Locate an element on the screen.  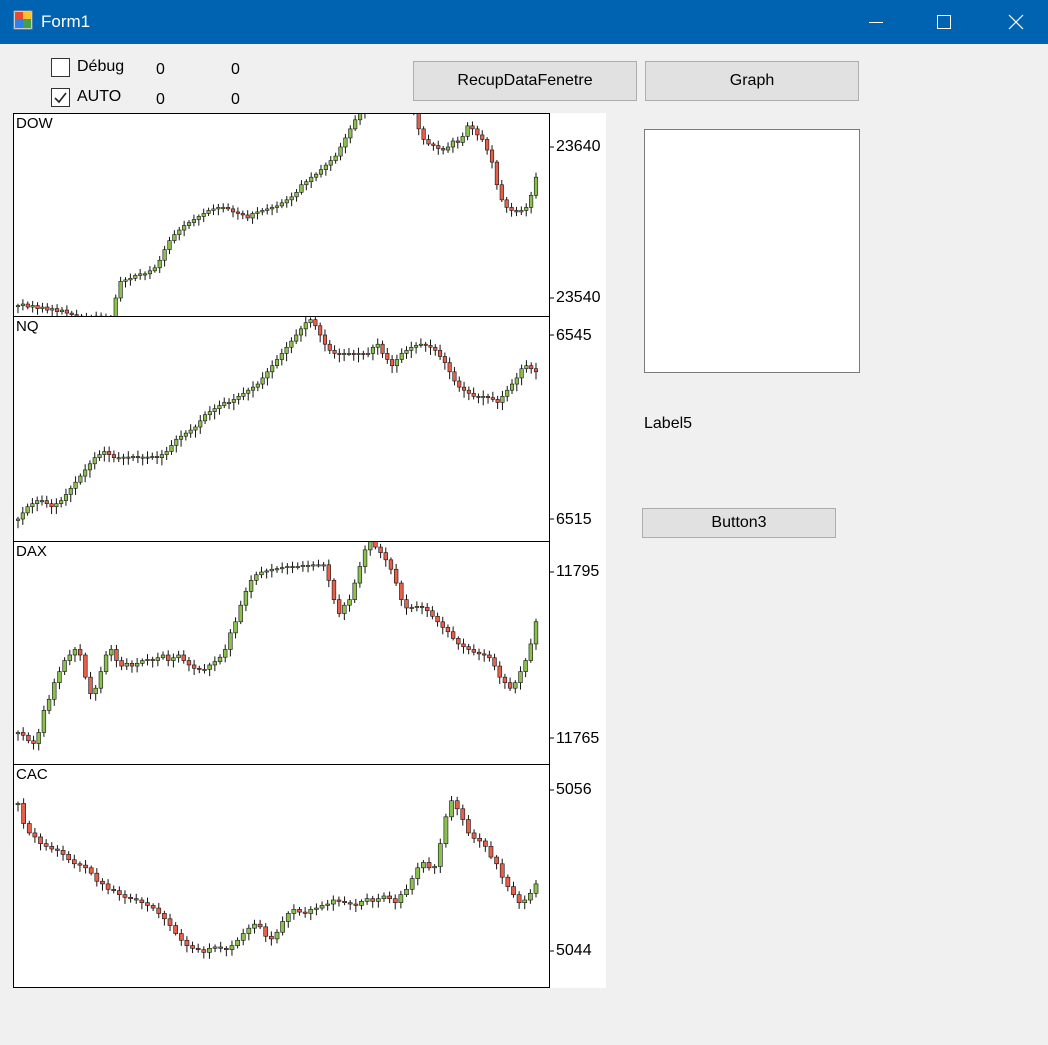
dow-chart is located at coordinates (283, 215).